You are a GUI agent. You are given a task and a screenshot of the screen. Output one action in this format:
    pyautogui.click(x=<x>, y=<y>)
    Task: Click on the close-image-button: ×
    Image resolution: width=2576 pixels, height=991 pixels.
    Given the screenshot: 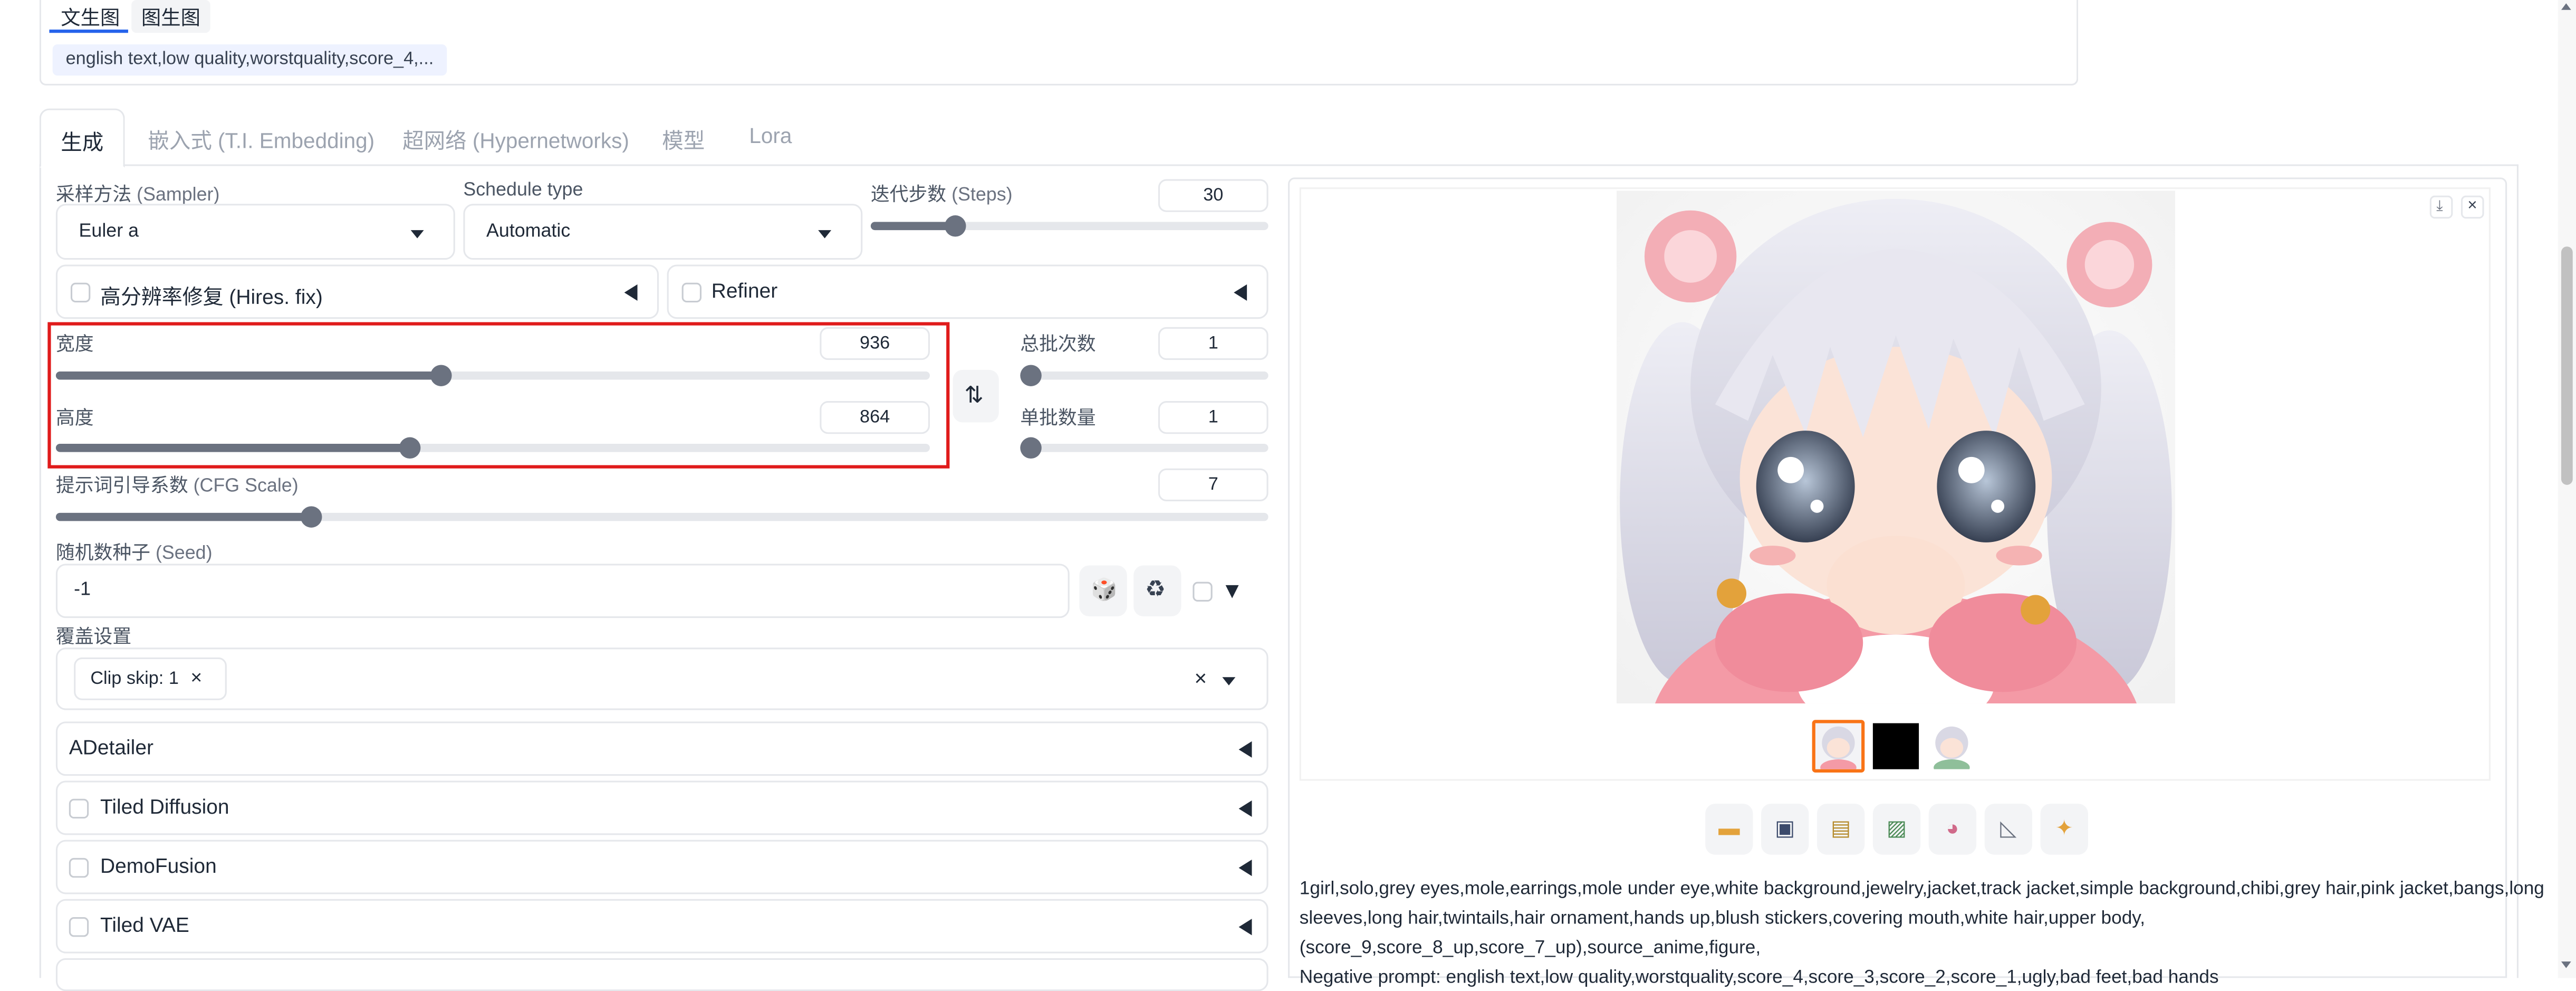 What is the action you would take?
    pyautogui.click(x=2472, y=207)
    